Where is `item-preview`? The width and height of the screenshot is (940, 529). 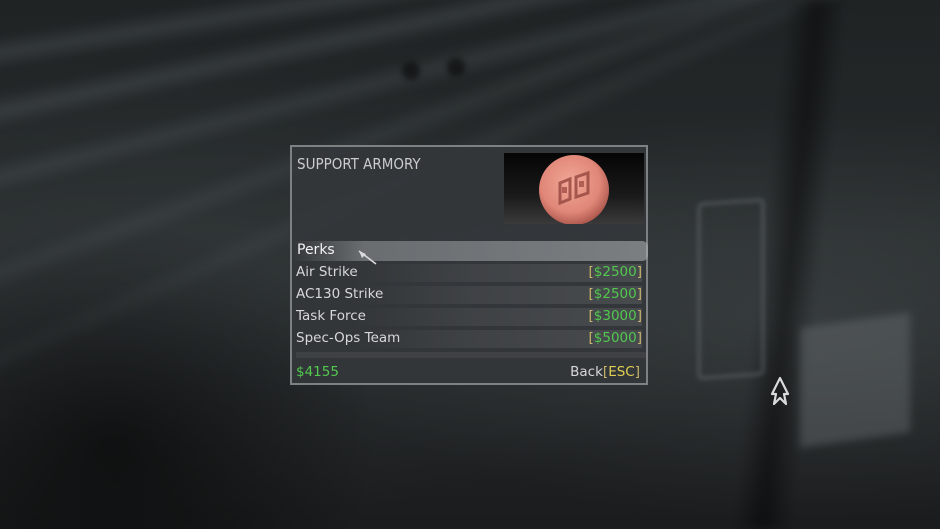 item-preview is located at coordinates (574, 189).